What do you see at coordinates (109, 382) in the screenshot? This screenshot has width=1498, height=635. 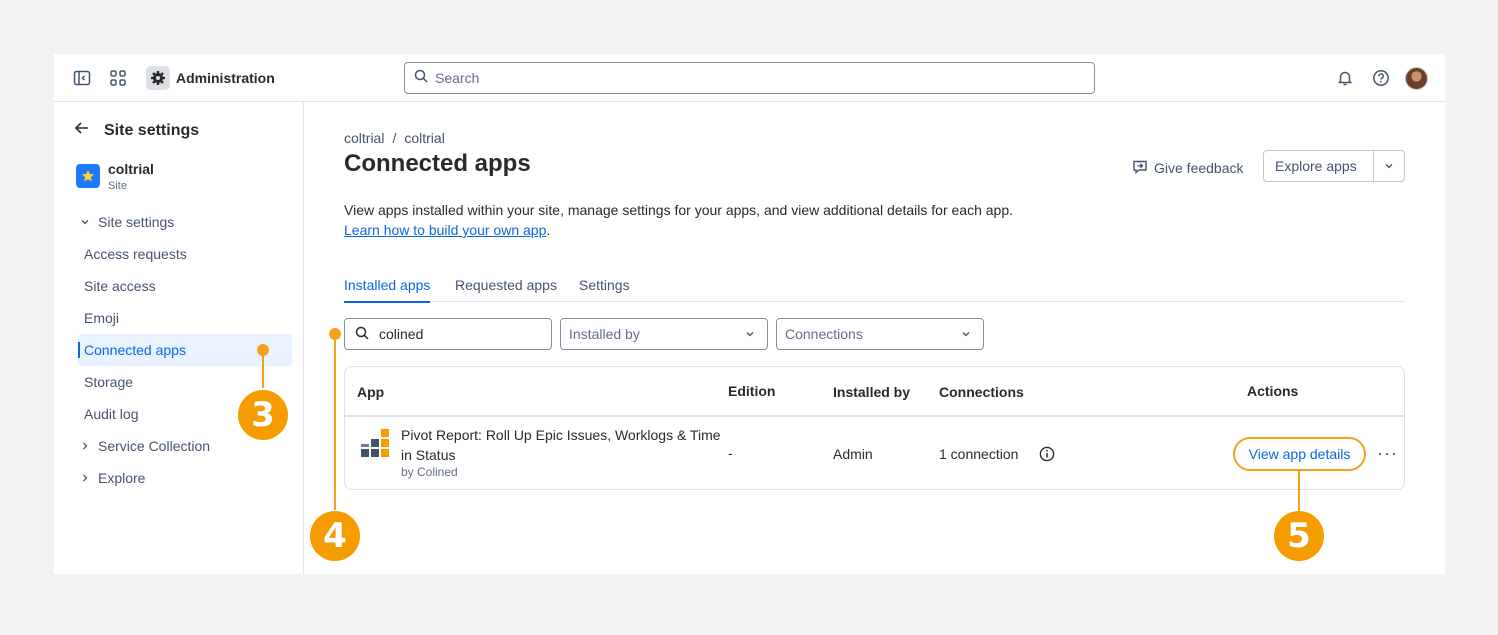 I see `sidebar-item-label: Storage` at bounding box center [109, 382].